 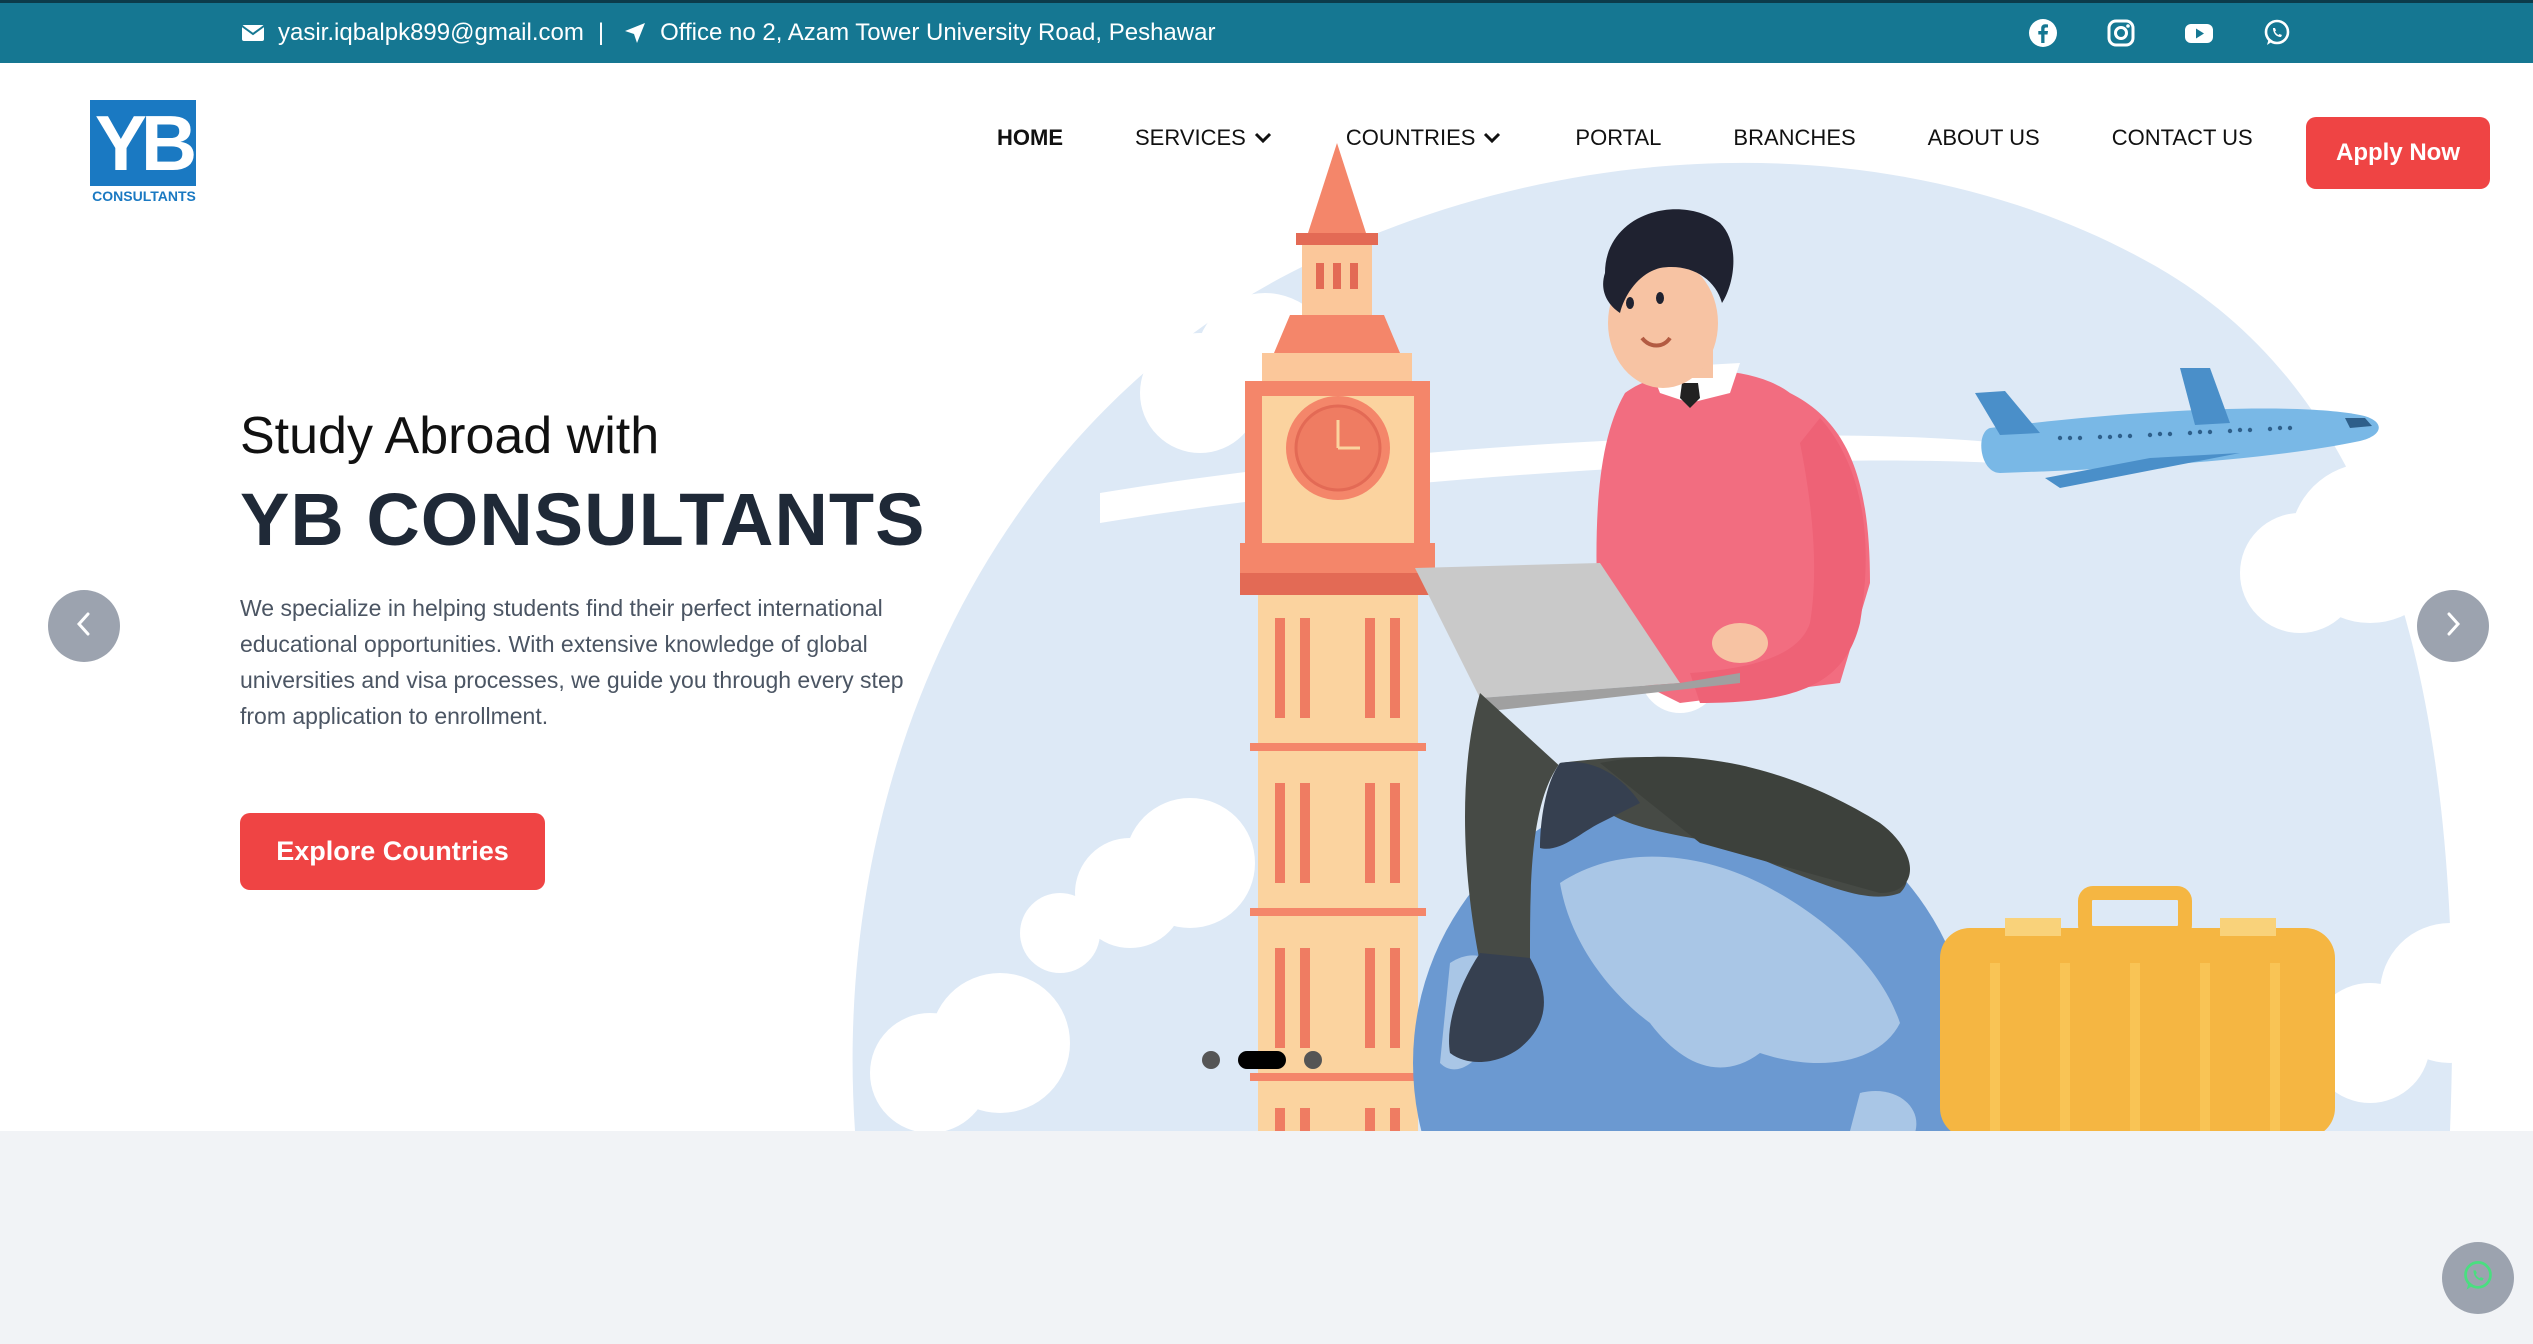 I want to click on nav-contact-us: CONTACT US, so click(x=2182, y=138).